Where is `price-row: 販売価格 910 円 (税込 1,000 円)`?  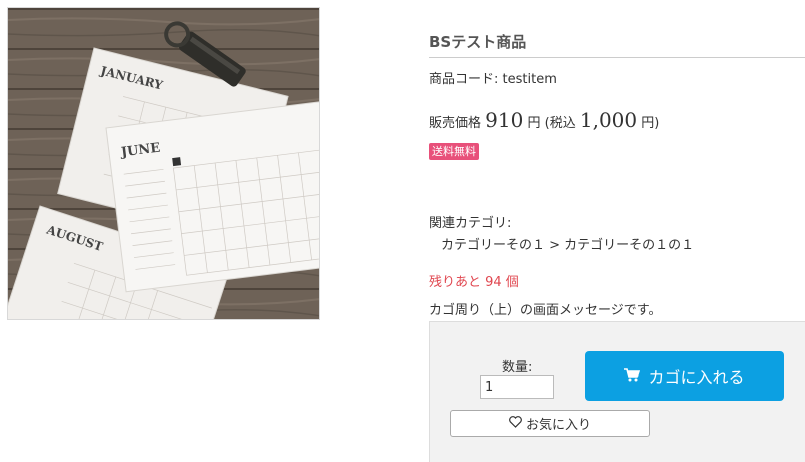 price-row: 販売価格 910 円 (税込 1,000 円) is located at coordinates (544, 120).